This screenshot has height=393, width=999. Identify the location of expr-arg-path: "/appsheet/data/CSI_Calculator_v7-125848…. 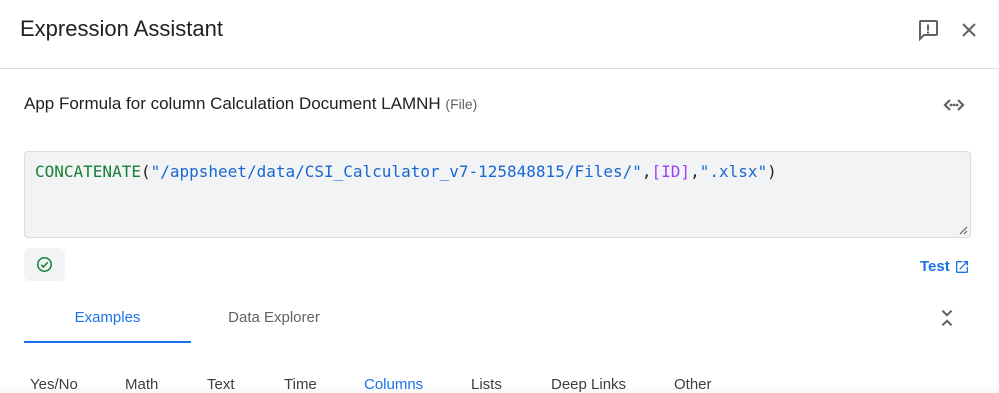
(396, 171).